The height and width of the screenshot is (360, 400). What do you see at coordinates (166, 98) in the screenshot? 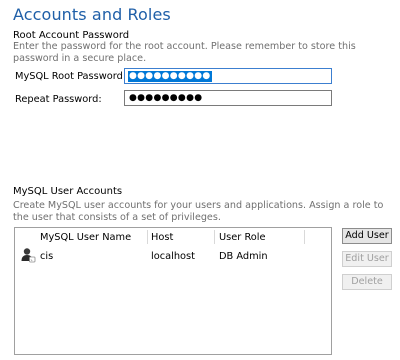
I see `repeat-password-value: ●●●●●●●●●` at bounding box center [166, 98].